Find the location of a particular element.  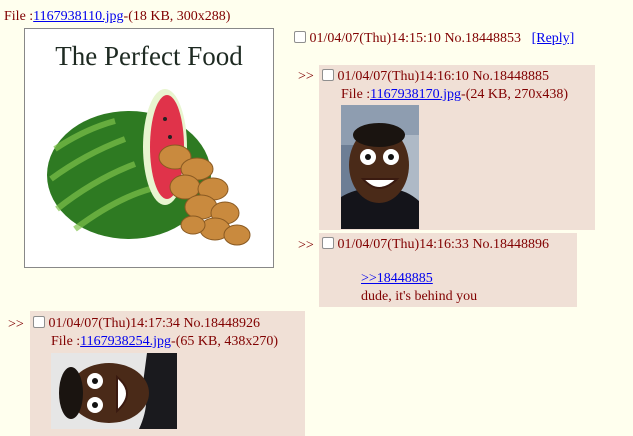

op-image-caption: The Perfect Food is located at coordinates (149, 56).